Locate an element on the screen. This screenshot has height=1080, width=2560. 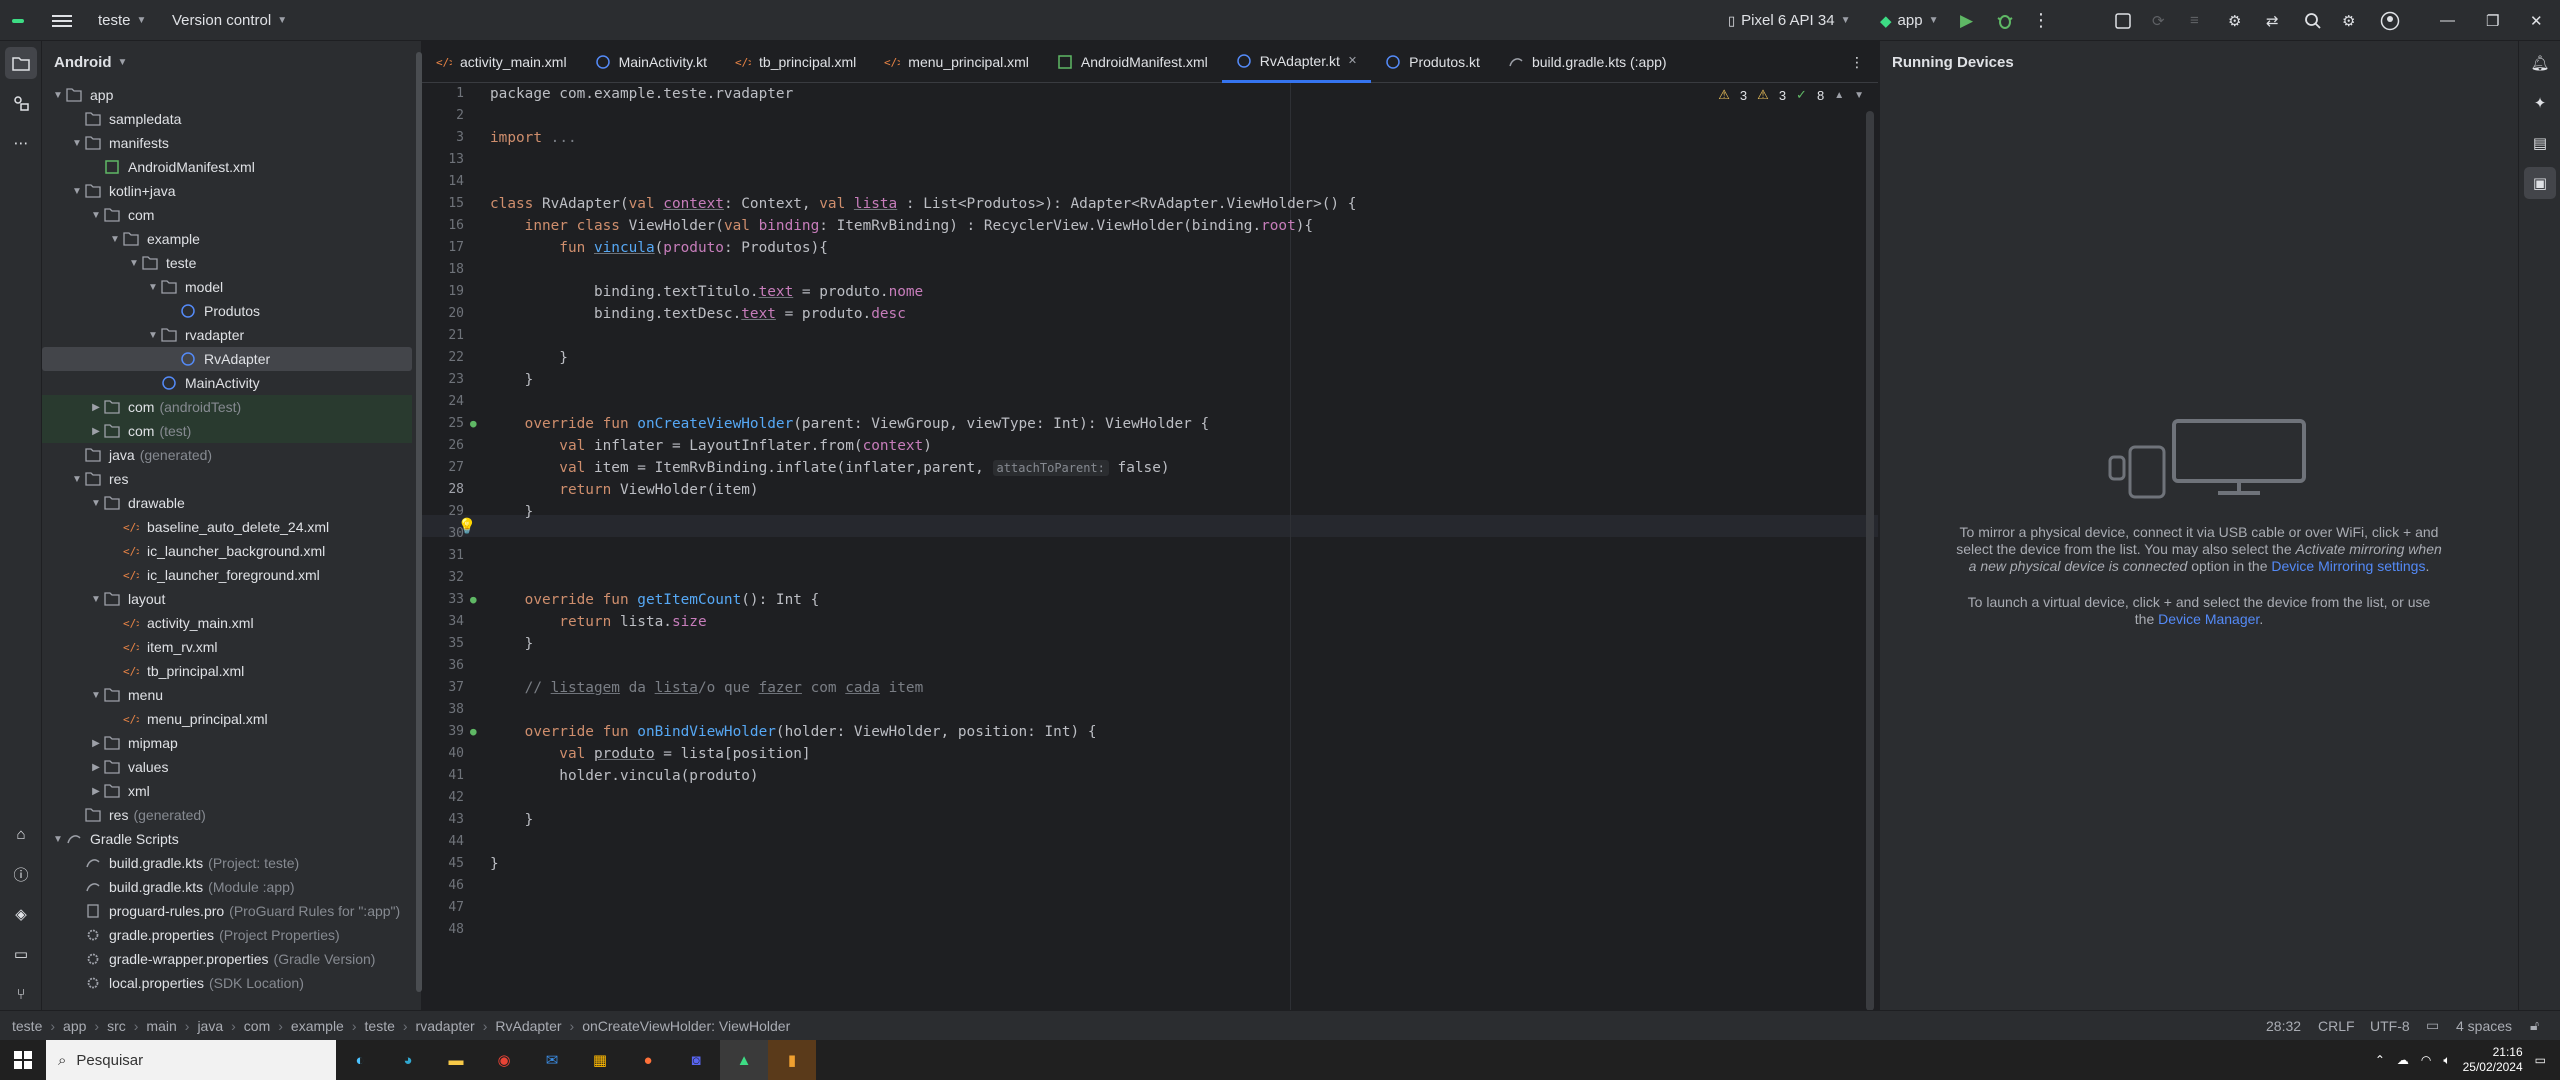
mail-icon: ✉ is located at coordinates (552, 1060).